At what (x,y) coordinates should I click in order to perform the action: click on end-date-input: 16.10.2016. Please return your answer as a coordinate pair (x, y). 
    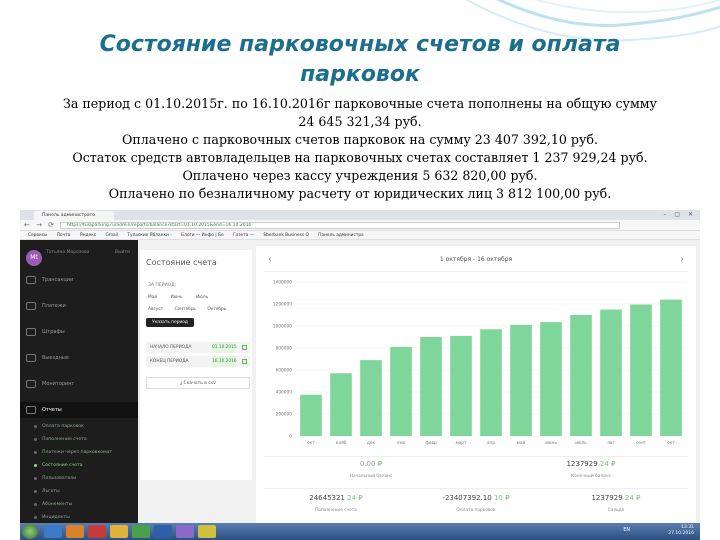
    Looking at the image, I should click on (224, 361).